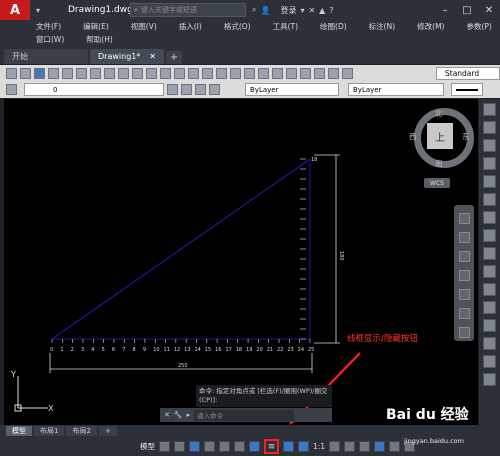 The image size is (500, 456). Describe the element at coordinates (39, 73) in the screenshot. I see `save-icon` at that location.